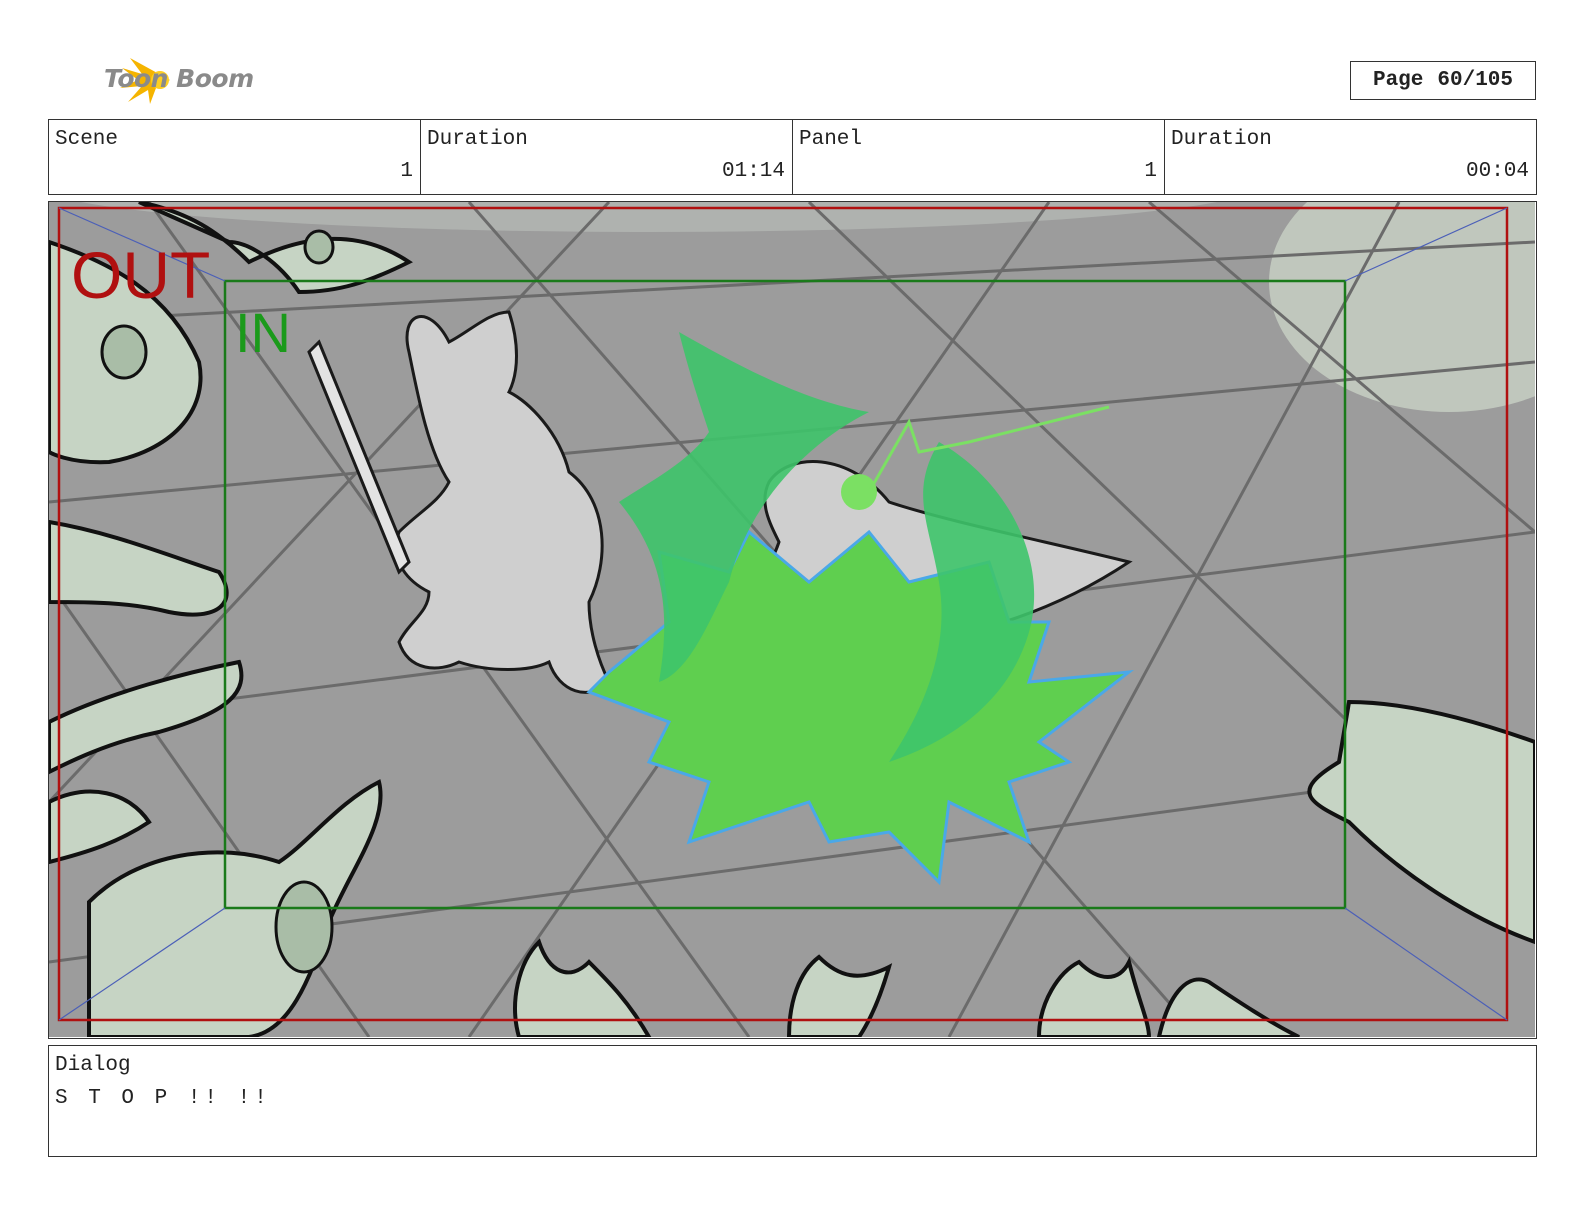  Describe the element at coordinates (1398, 80) in the screenshot. I see `page-label: Page` at that location.